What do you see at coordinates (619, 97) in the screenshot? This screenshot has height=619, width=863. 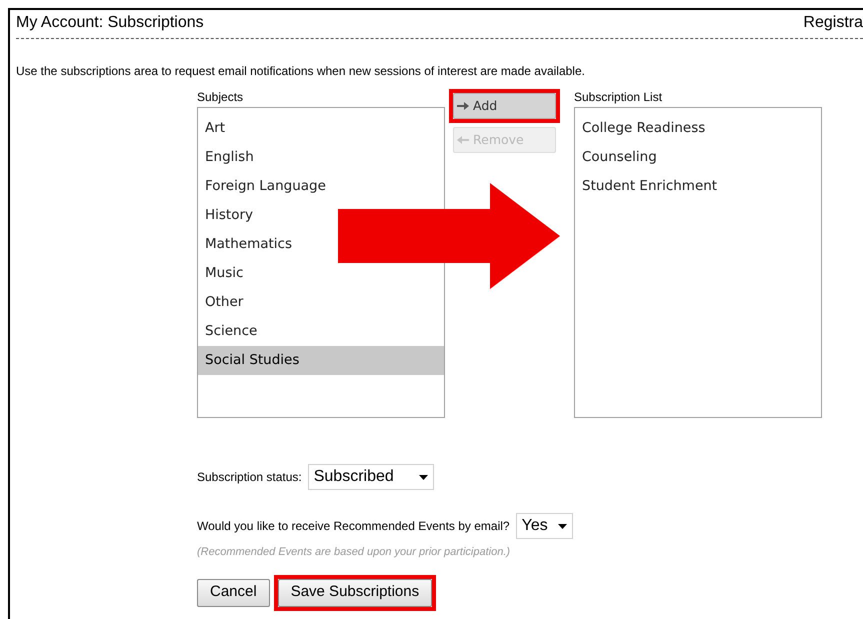 I see `list-label: Subscription List` at bounding box center [619, 97].